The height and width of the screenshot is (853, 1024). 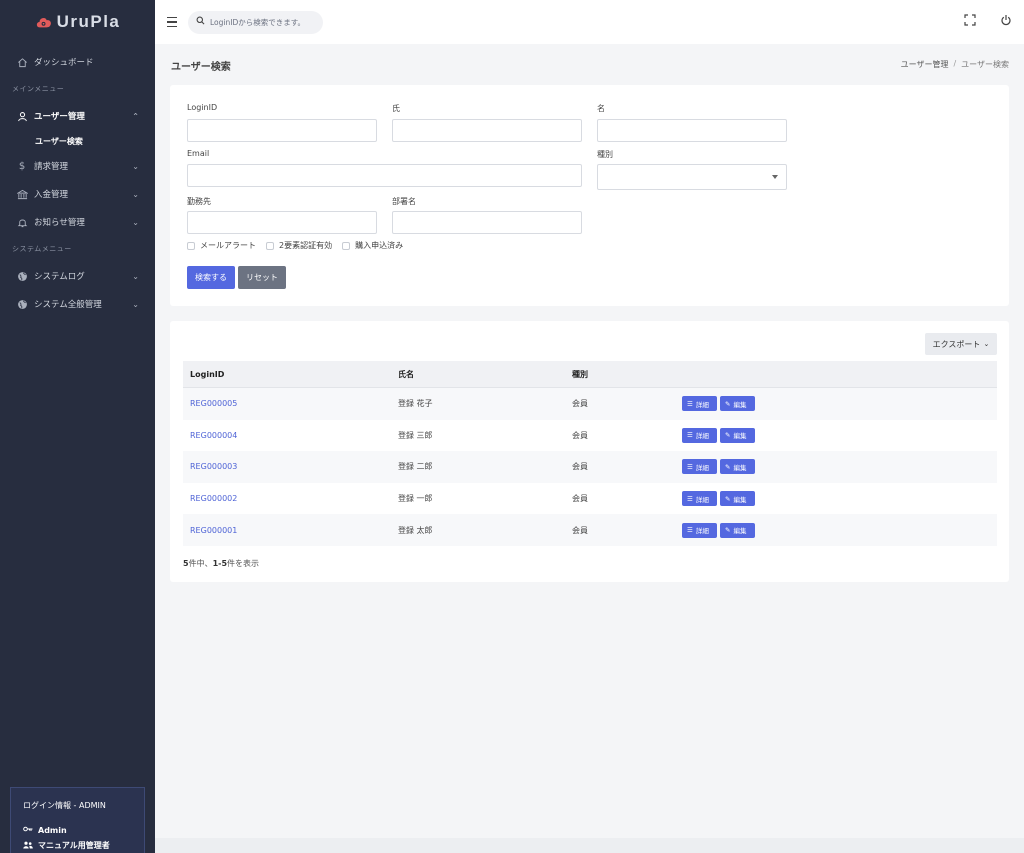 I want to click on export-button: エクスポート ⌄, so click(x=961, y=344).